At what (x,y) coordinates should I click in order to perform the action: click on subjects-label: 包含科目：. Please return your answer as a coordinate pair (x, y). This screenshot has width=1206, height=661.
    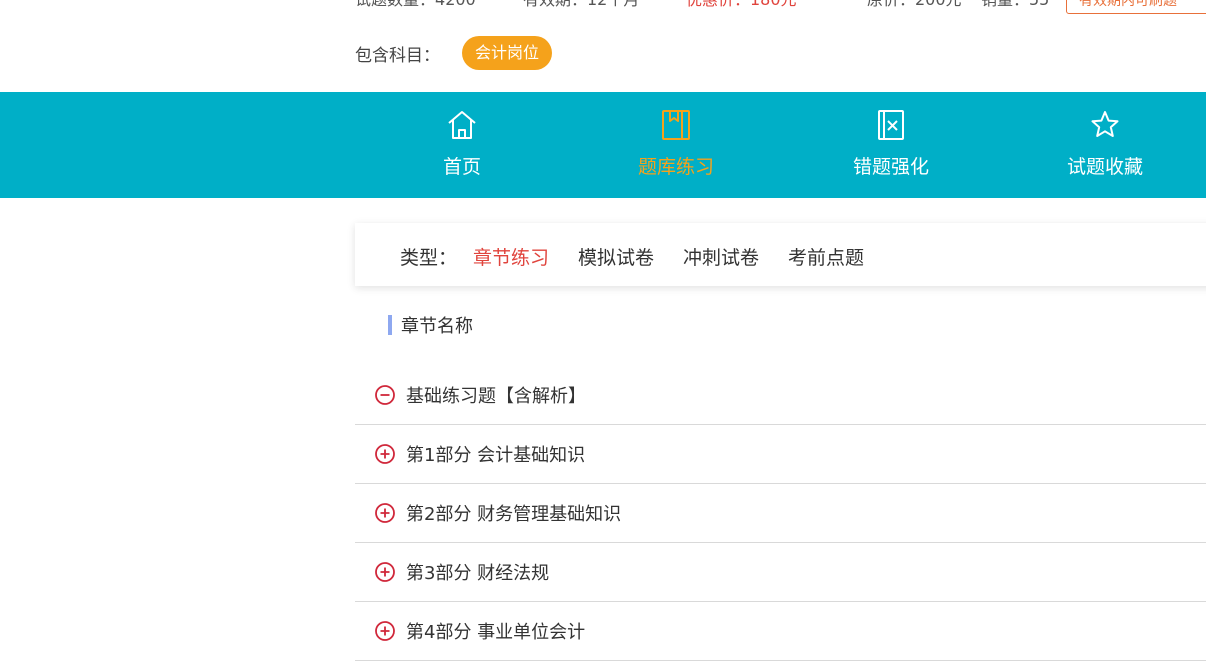
    Looking at the image, I should click on (397, 55).